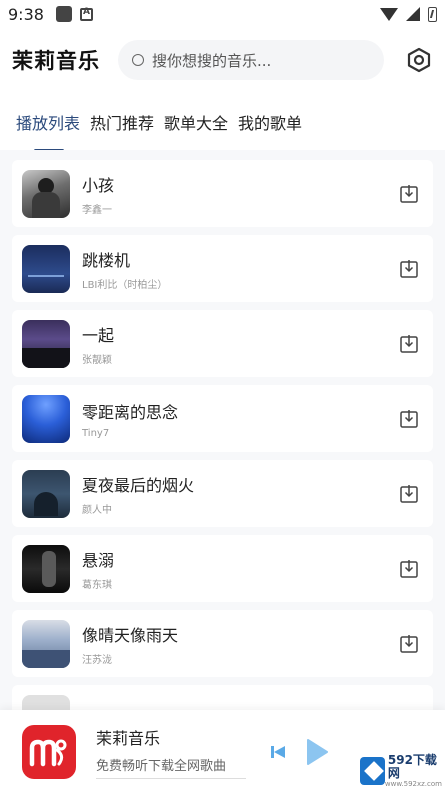 The image size is (445, 794). I want to click on song-artist: 汪苏泷, so click(97, 660).